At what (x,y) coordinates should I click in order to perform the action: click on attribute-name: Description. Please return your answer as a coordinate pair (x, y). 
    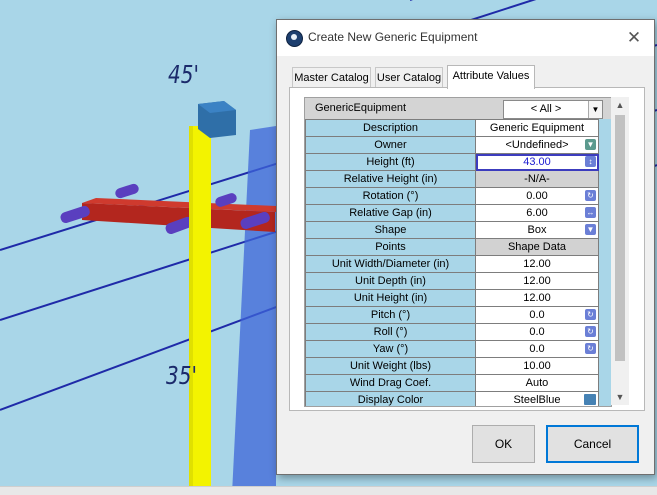
    Looking at the image, I should click on (390, 128).